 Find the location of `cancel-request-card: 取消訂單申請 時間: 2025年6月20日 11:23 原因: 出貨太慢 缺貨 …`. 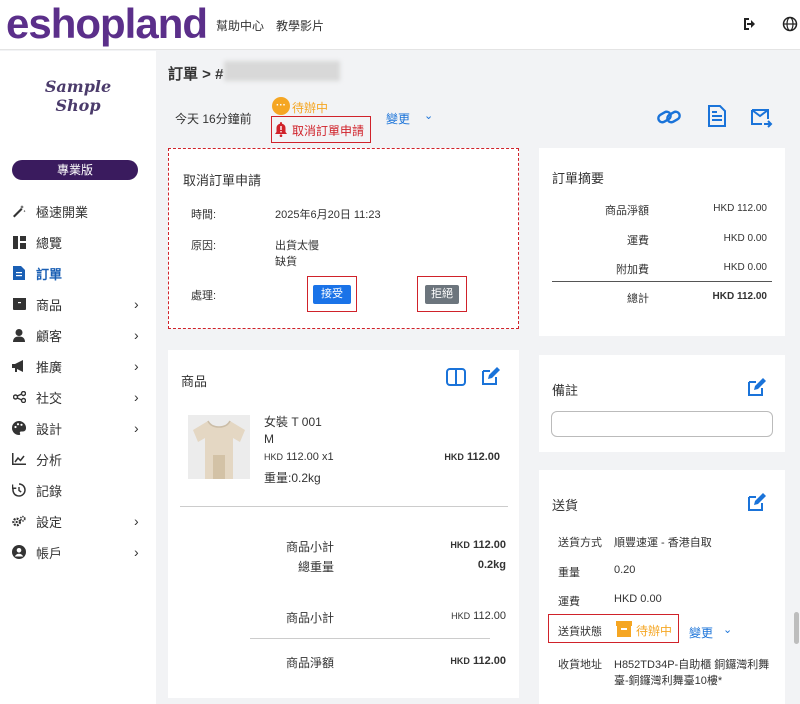

cancel-request-card: 取消訂單申請 時間: 2025年6月20日 11:23 原因: 出貨太慢 缺貨 … is located at coordinates (343, 238).